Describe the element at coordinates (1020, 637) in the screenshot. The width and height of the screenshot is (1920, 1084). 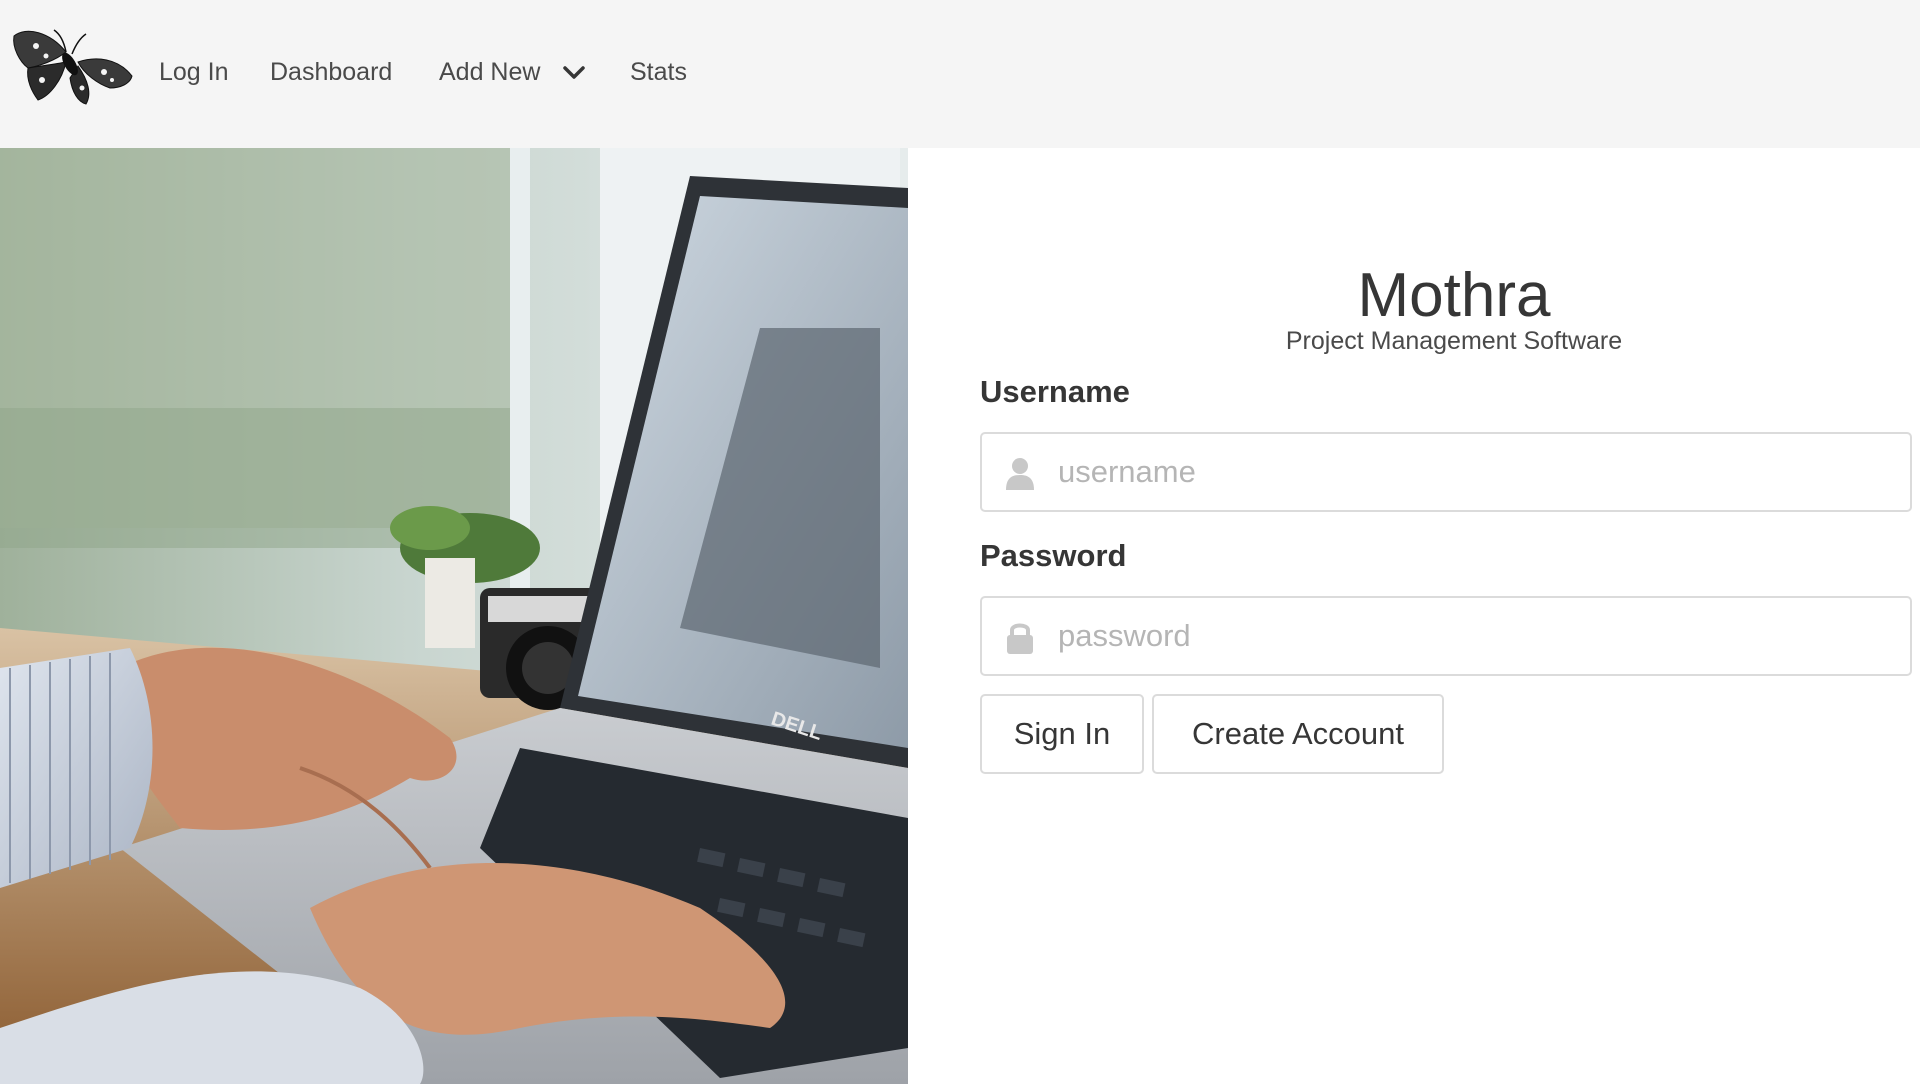
I see `lock-icon` at that location.